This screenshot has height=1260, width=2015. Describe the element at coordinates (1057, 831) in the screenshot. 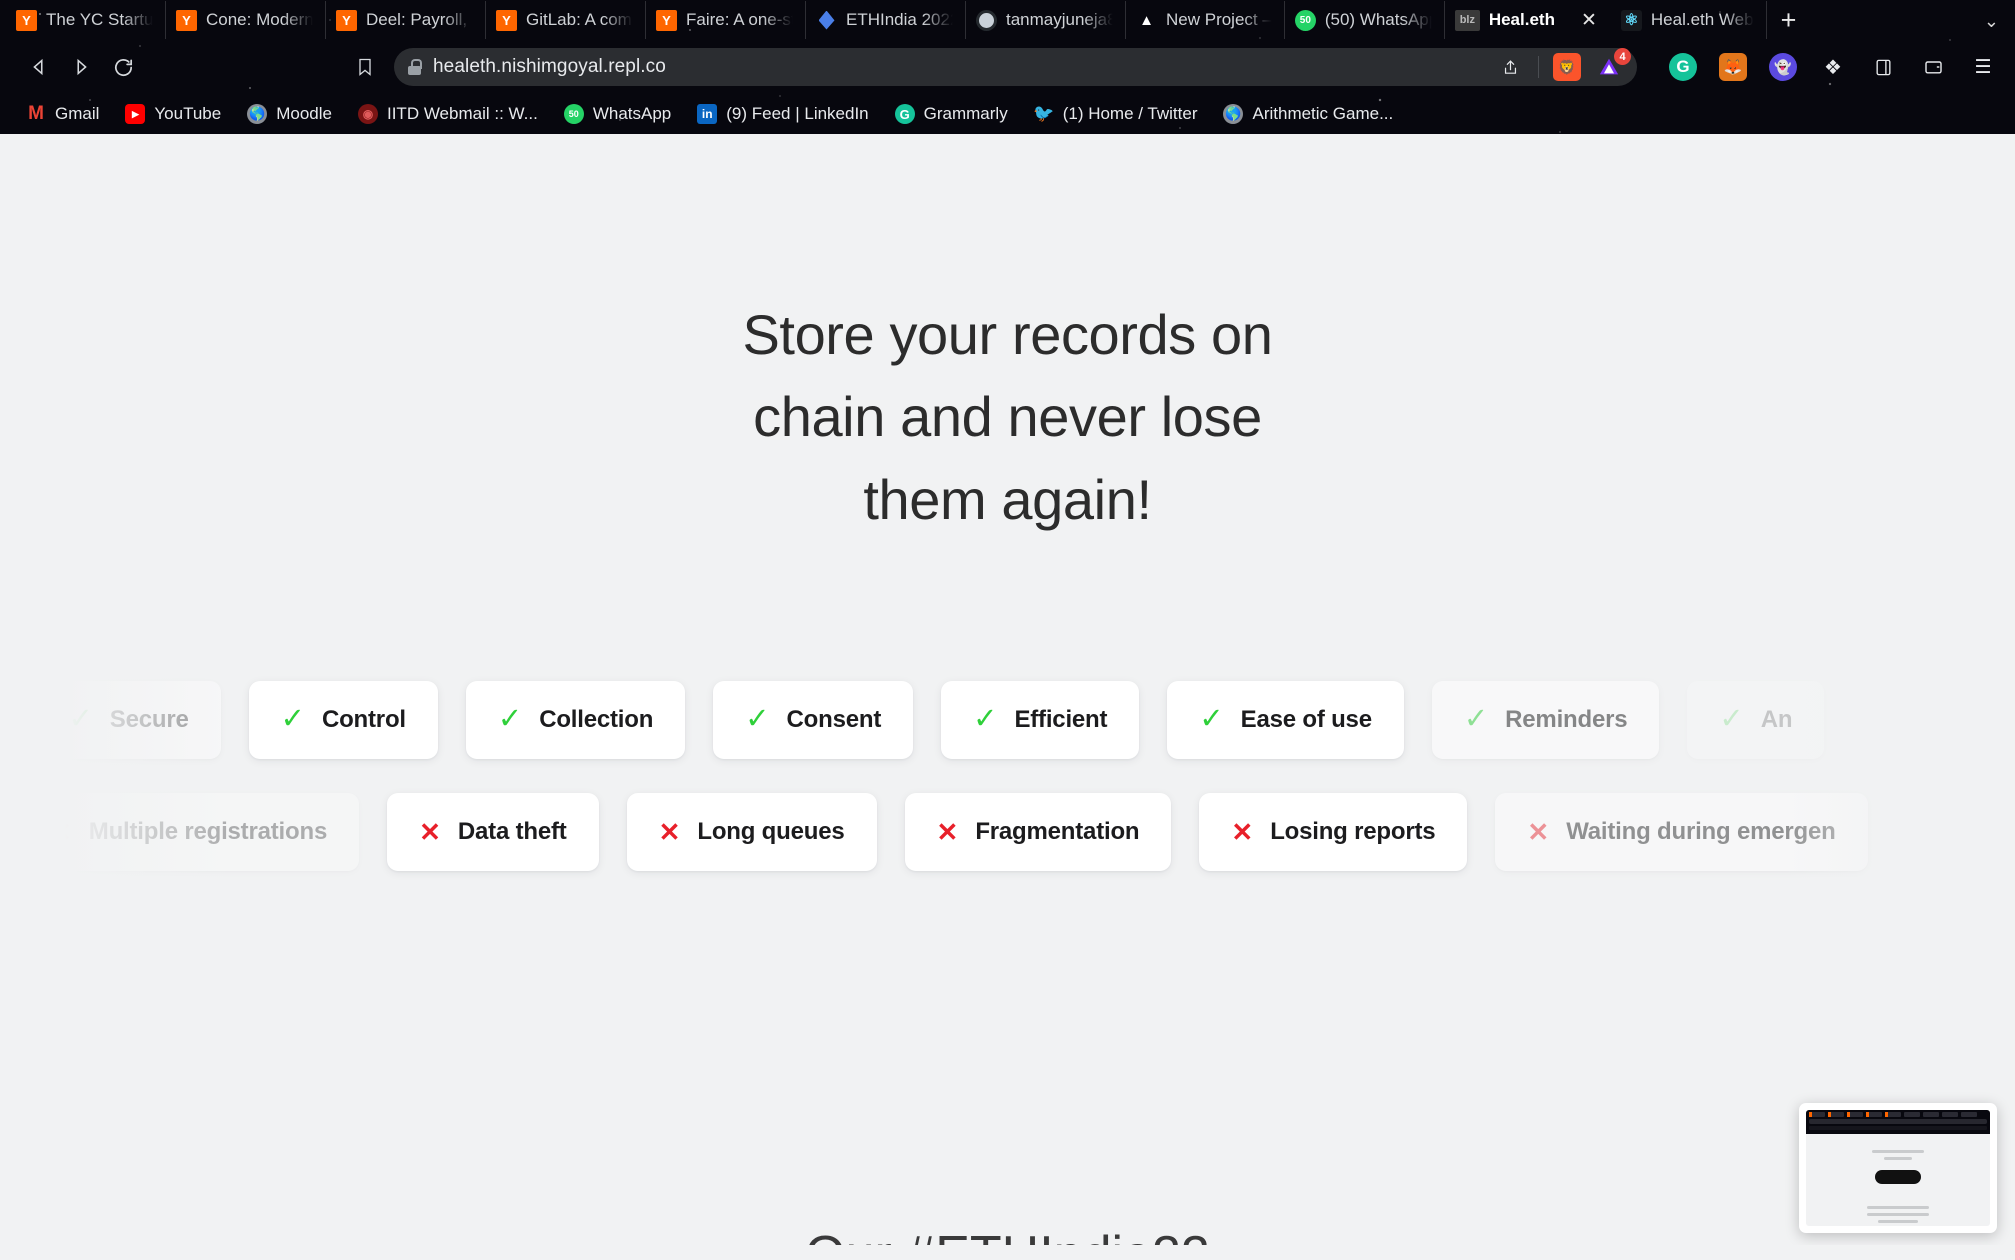

I see `problem-label: Fragmentation` at that location.